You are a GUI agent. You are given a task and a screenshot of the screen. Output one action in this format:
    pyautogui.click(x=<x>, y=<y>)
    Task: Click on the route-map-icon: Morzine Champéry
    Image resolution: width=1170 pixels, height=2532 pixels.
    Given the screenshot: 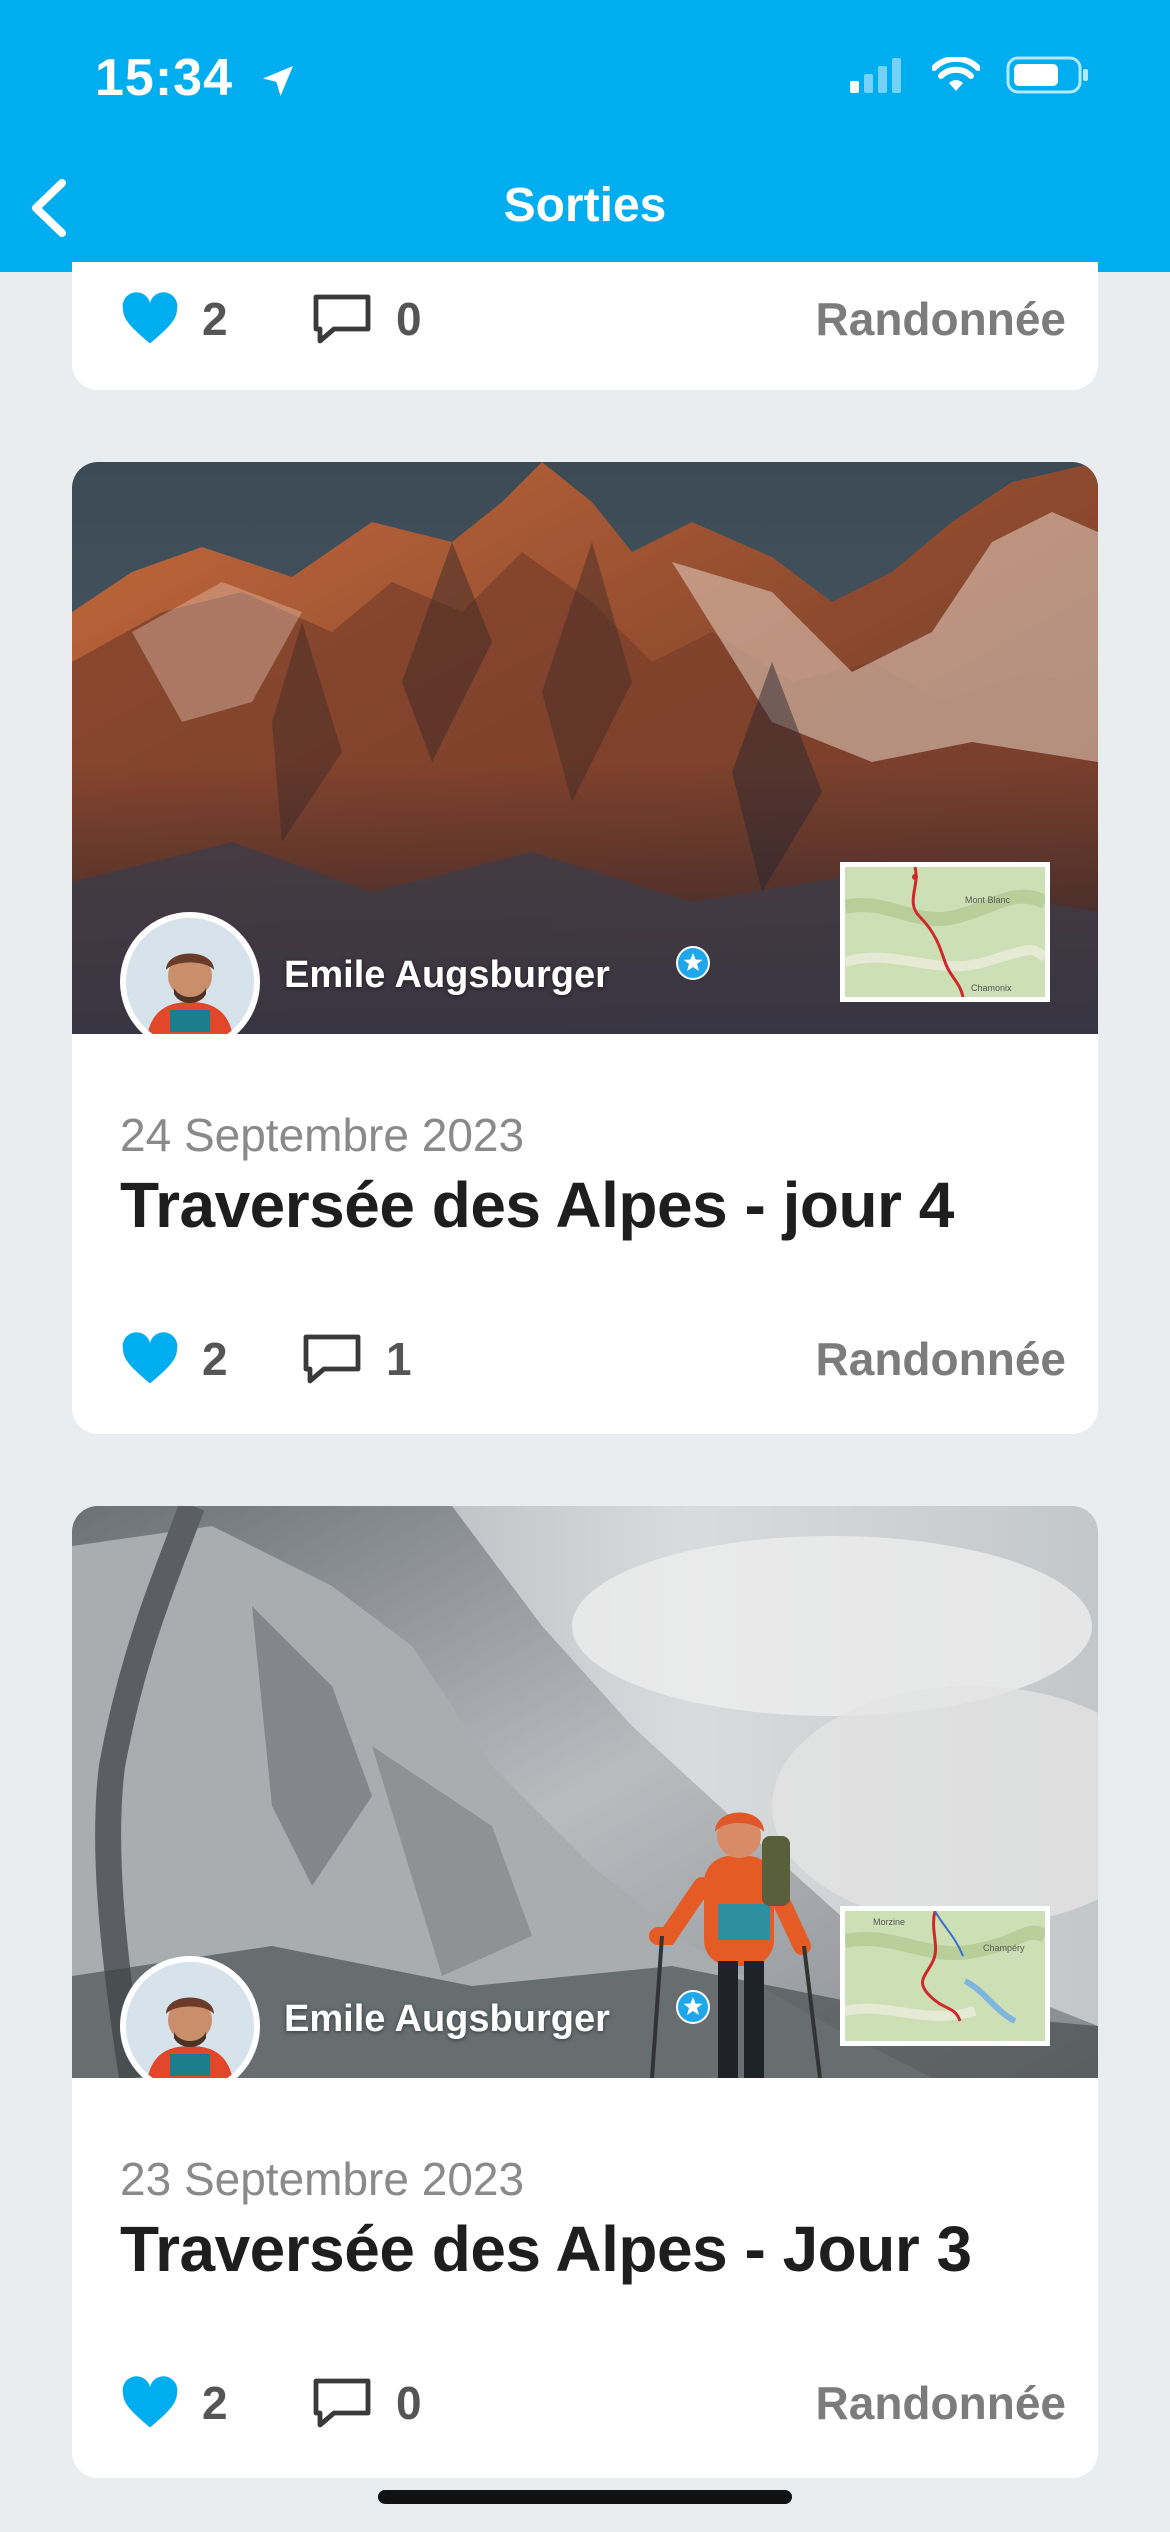 What is the action you would take?
    pyautogui.click(x=945, y=1976)
    